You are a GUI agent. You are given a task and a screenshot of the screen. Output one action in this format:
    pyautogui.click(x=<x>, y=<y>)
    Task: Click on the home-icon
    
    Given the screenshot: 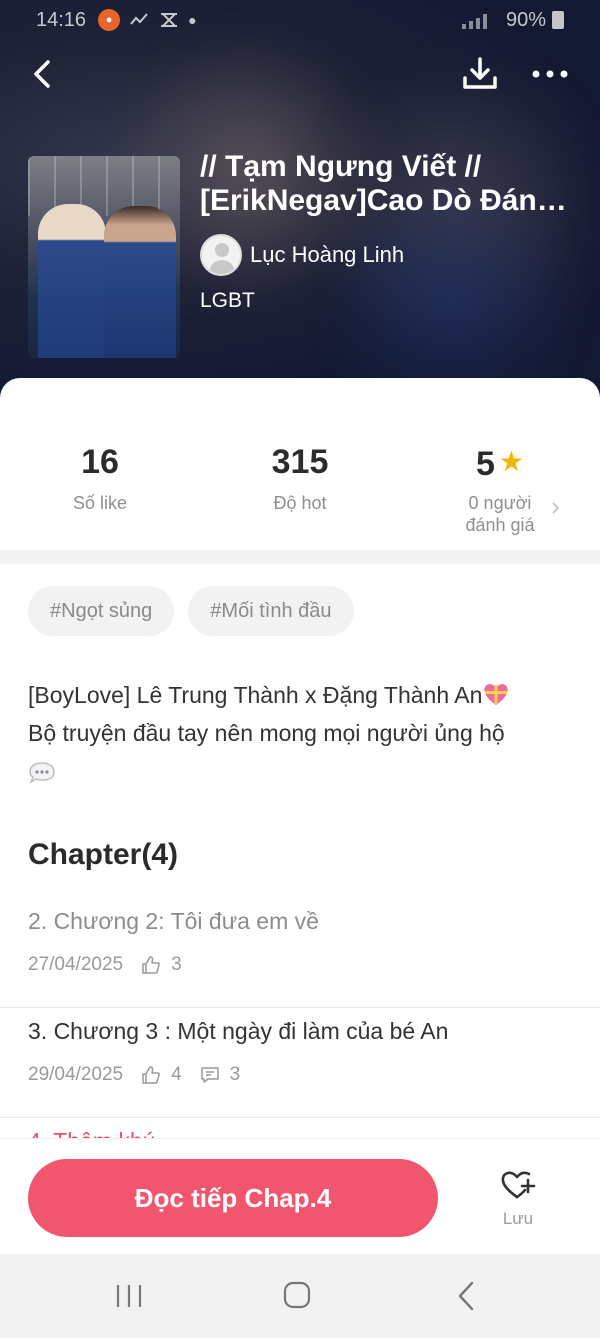 What is the action you would take?
    pyautogui.click(x=297, y=1295)
    